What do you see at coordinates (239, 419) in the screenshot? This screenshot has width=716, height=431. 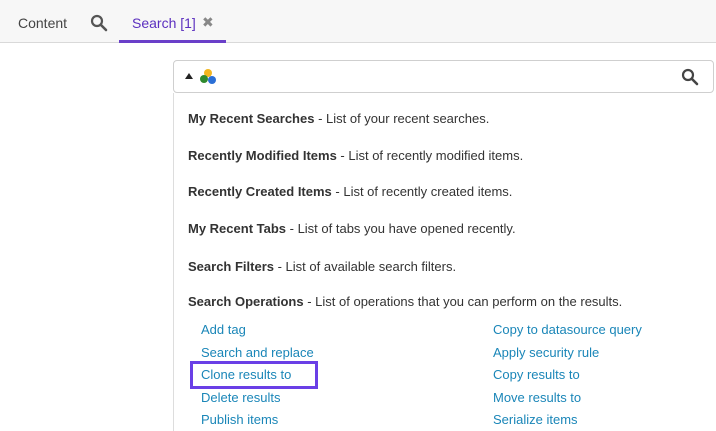 I see `op-publish-items: Publish items` at bounding box center [239, 419].